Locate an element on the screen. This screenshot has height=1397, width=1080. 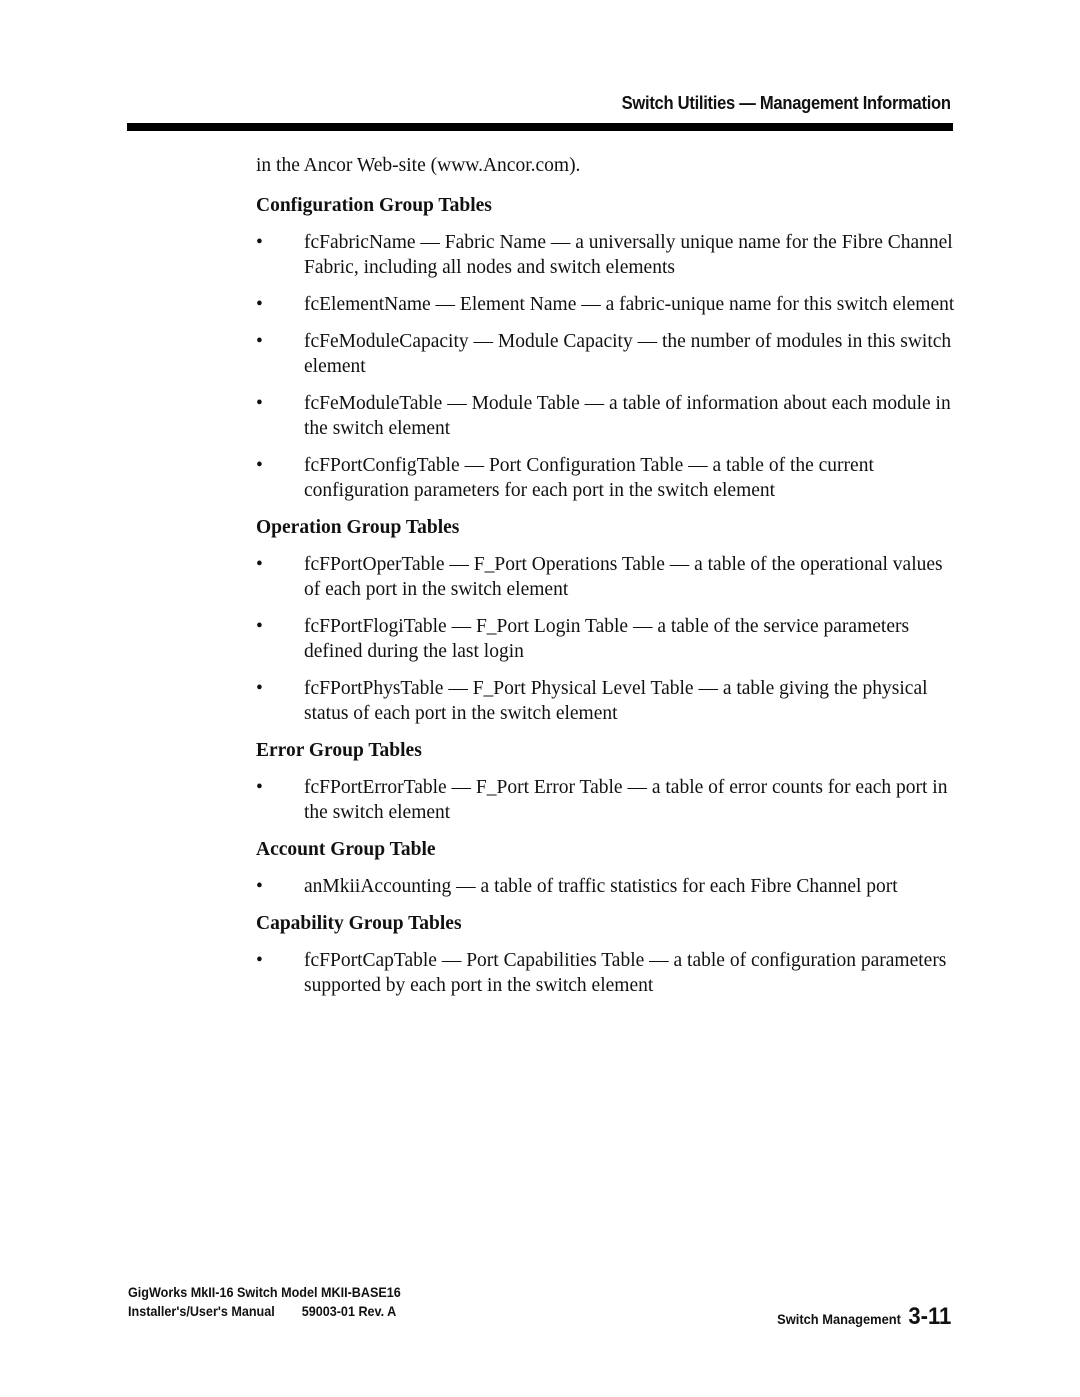
section-heading: Operation Group Tables is located at coordinates (358, 527).